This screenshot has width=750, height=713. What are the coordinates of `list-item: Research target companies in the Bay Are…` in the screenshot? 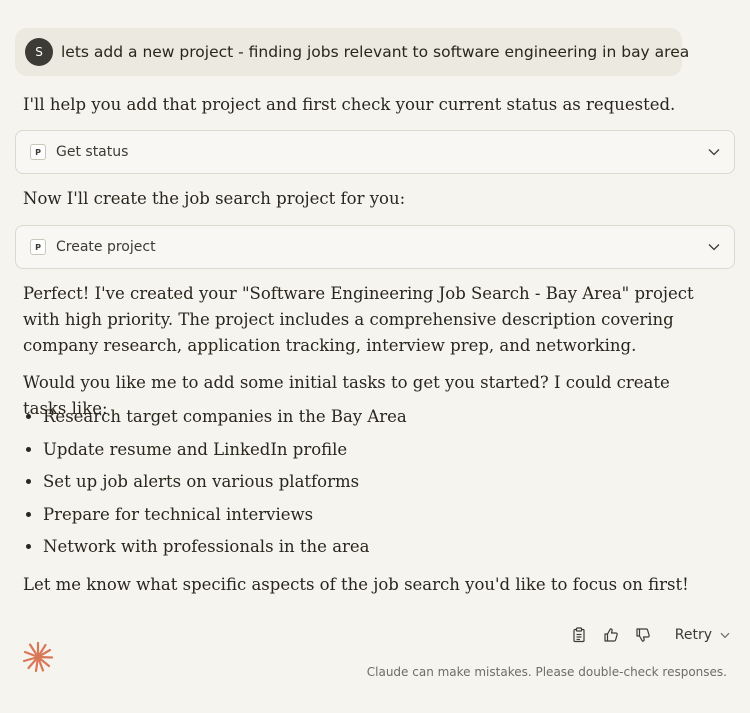 It's located at (373, 417).